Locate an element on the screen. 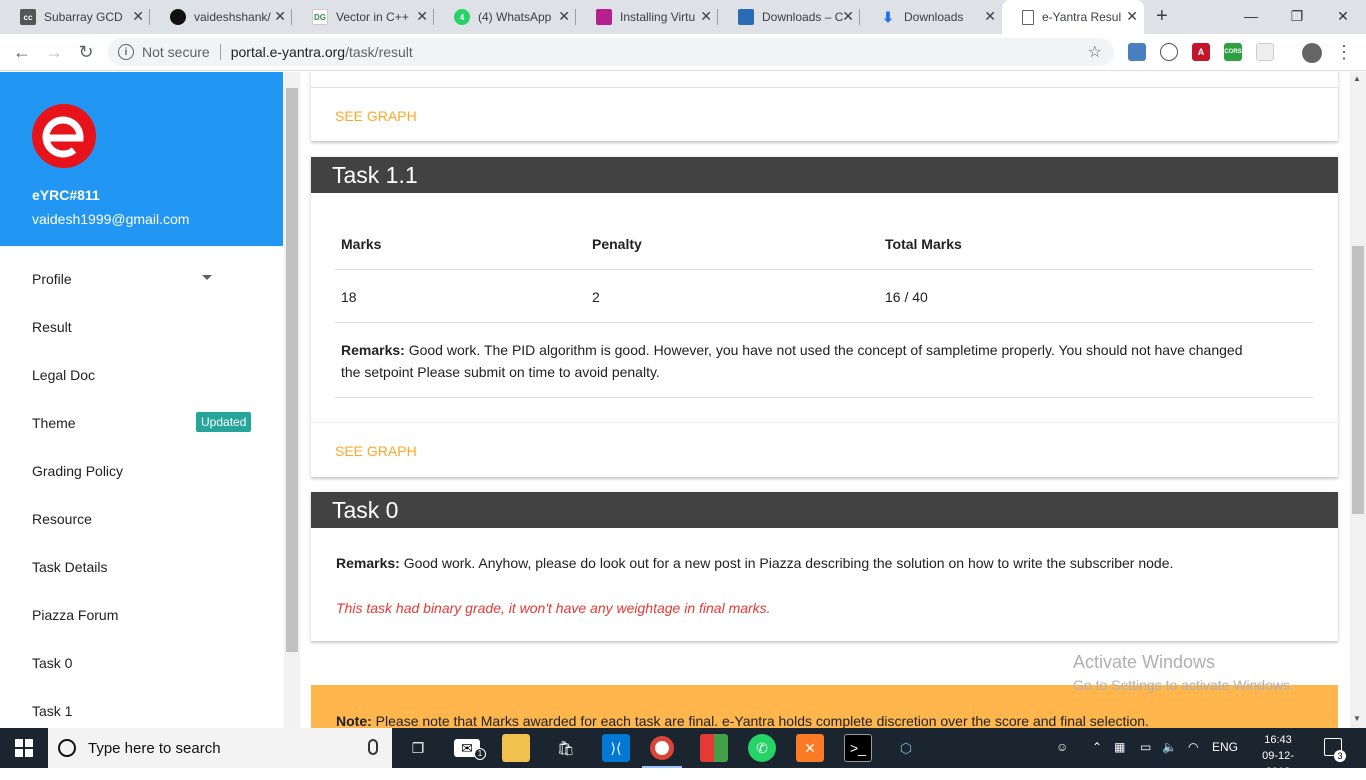 The height and width of the screenshot is (780, 1366). file-explorer-icon is located at coordinates (516, 748).